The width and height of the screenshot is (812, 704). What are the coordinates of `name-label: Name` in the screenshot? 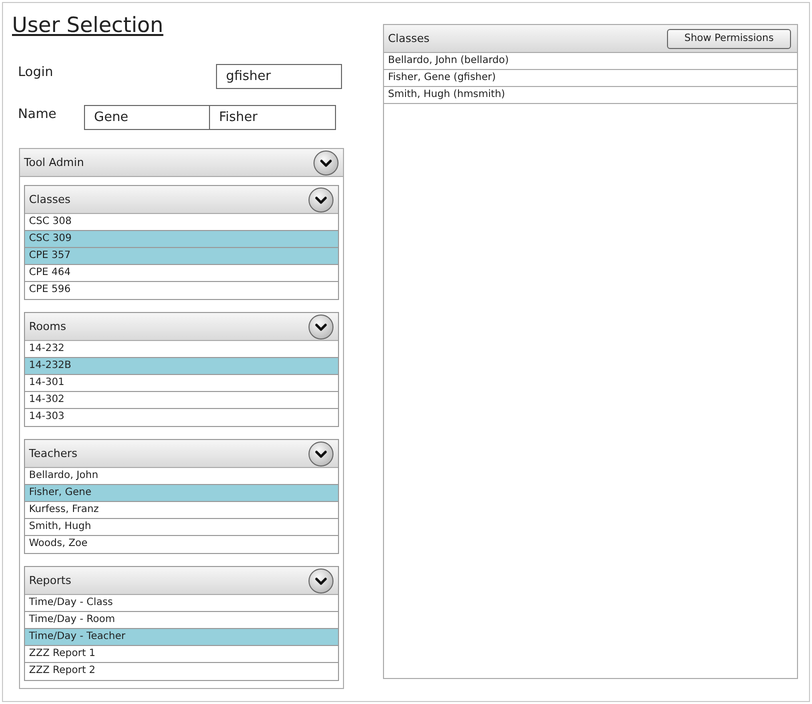 It's located at (37, 114).